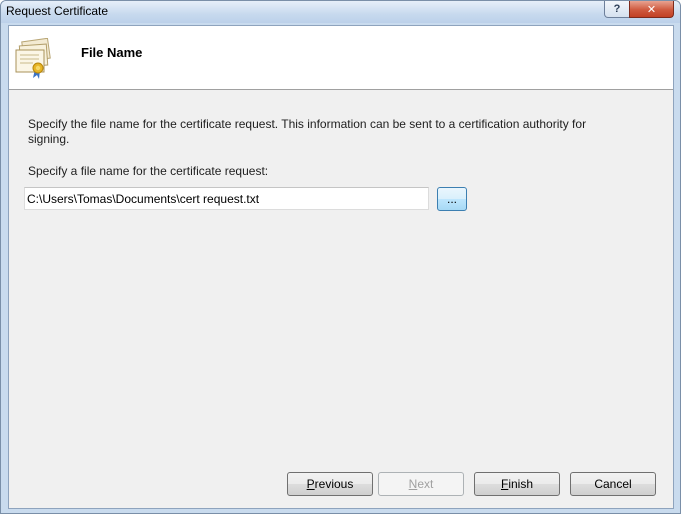  What do you see at coordinates (310, 484) in the screenshot?
I see `previous-mnemonic: P` at bounding box center [310, 484].